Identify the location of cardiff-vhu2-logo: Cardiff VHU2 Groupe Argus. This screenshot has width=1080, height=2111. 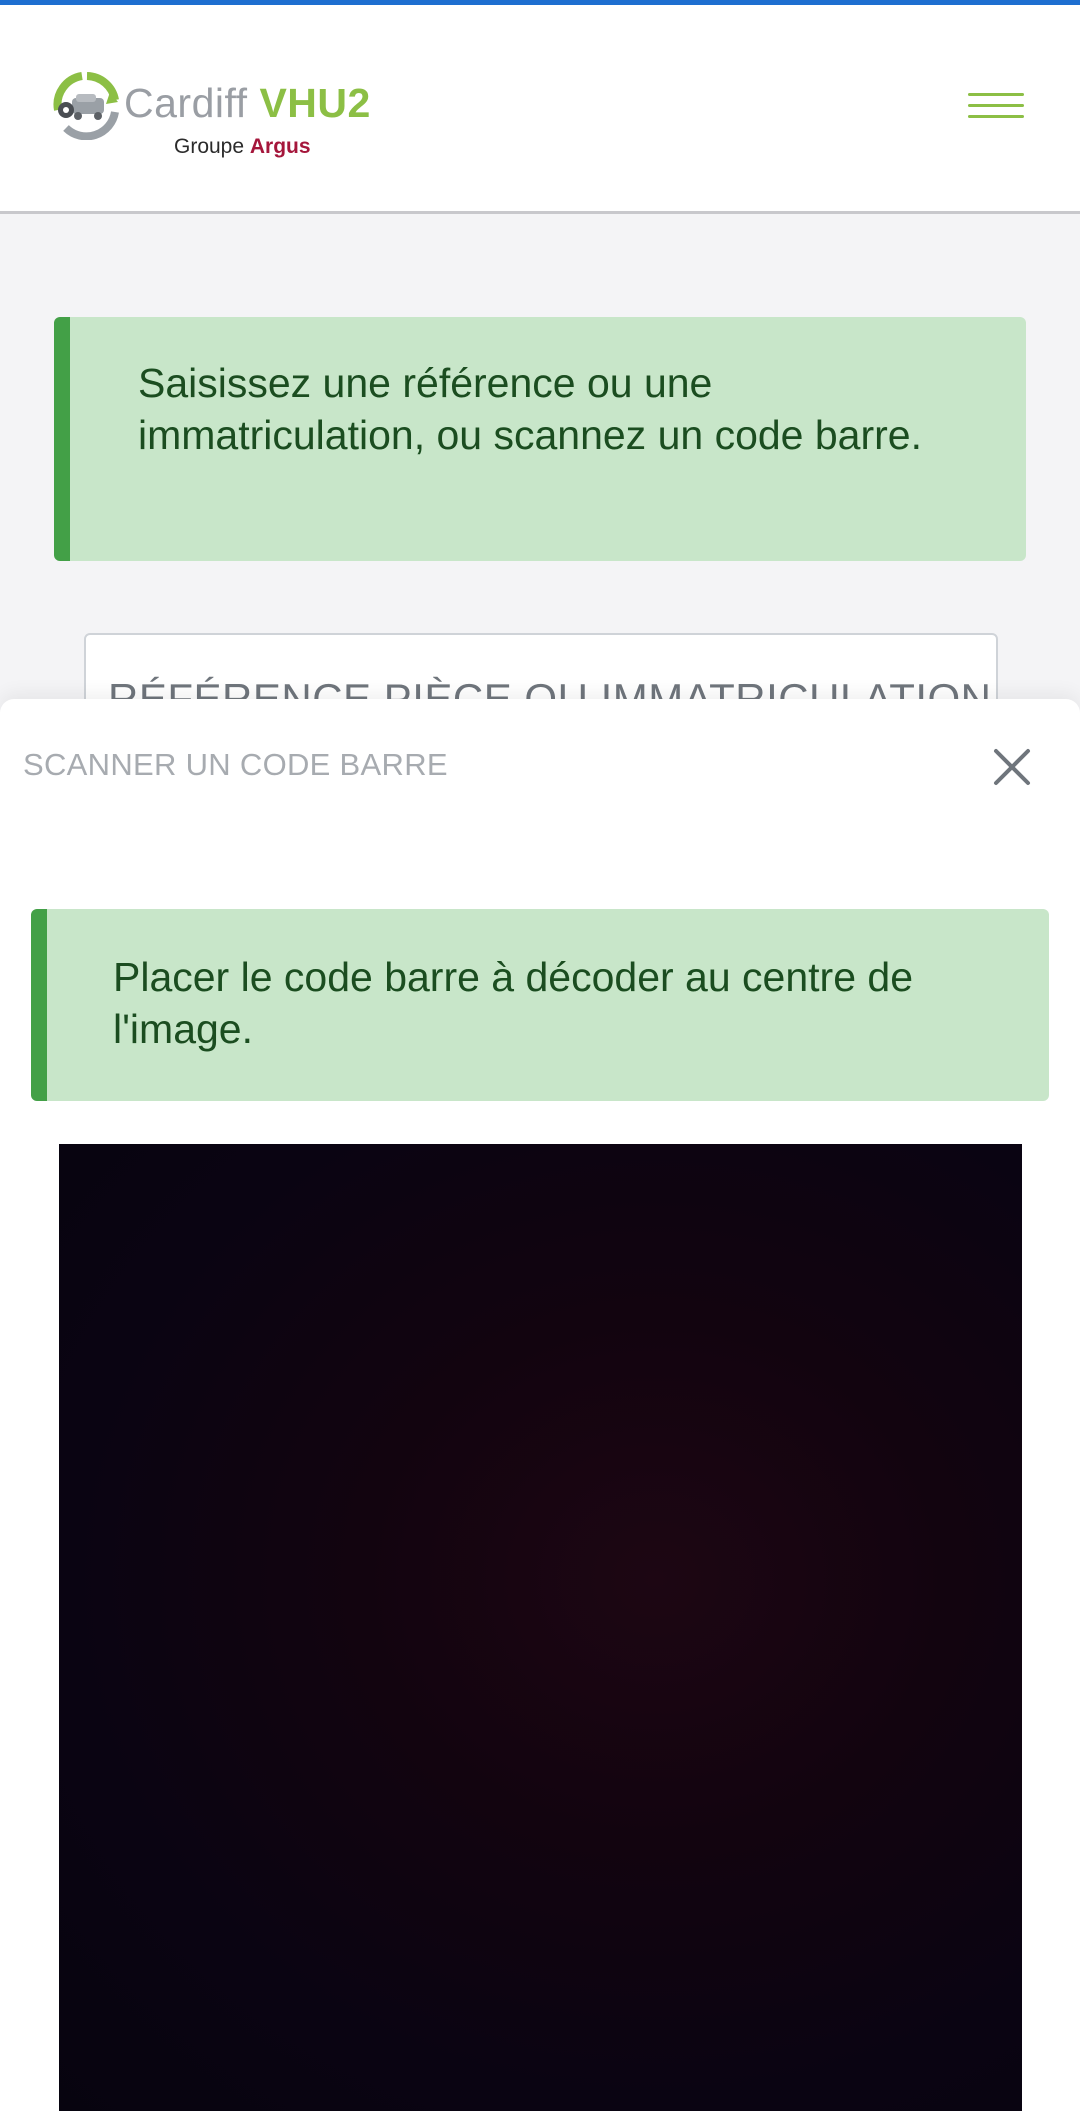
(217, 120).